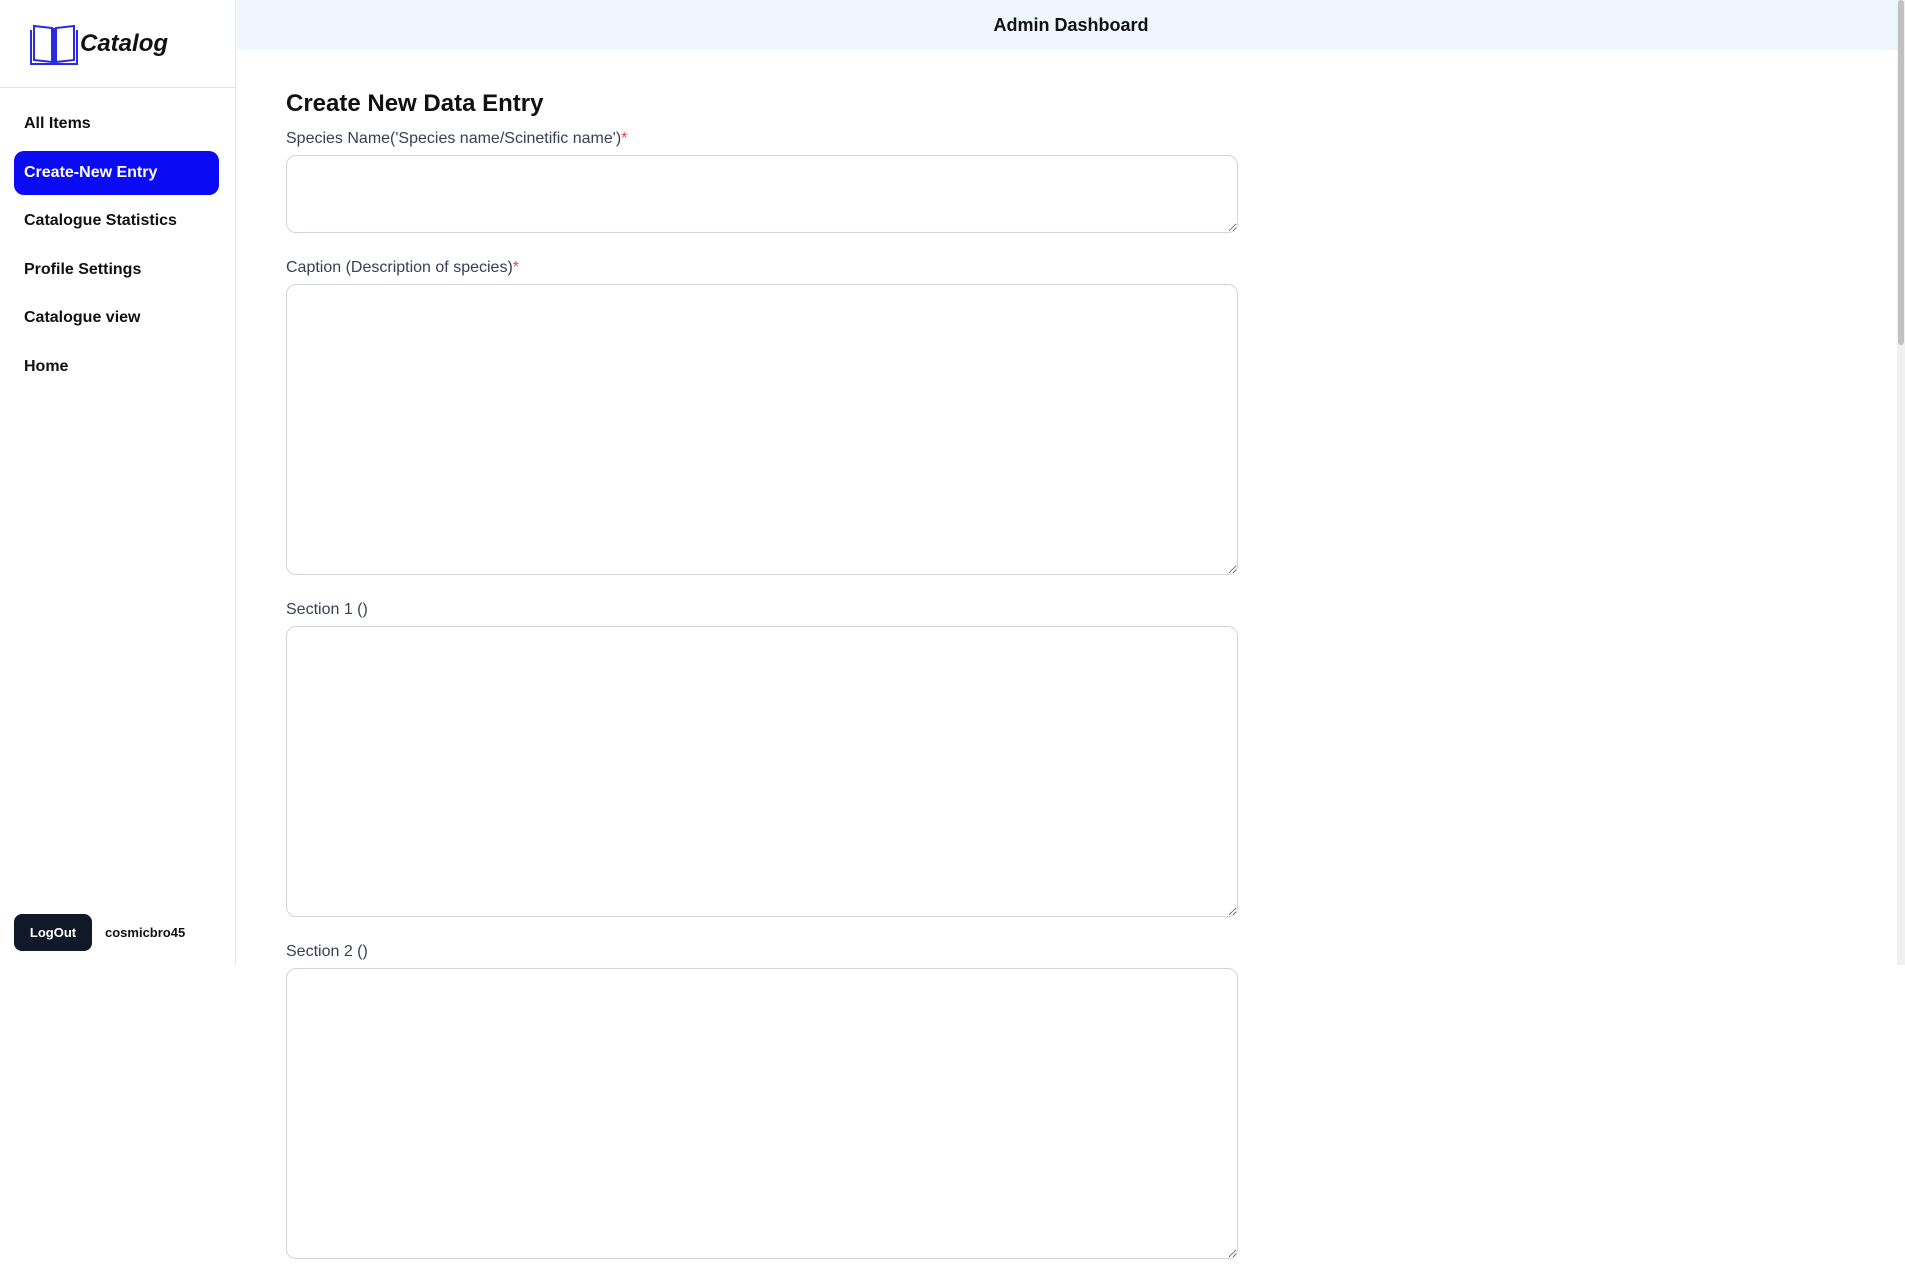 The width and height of the screenshot is (1905, 1285). Describe the element at coordinates (762, 771) in the screenshot. I see `section-1-field` at that location.